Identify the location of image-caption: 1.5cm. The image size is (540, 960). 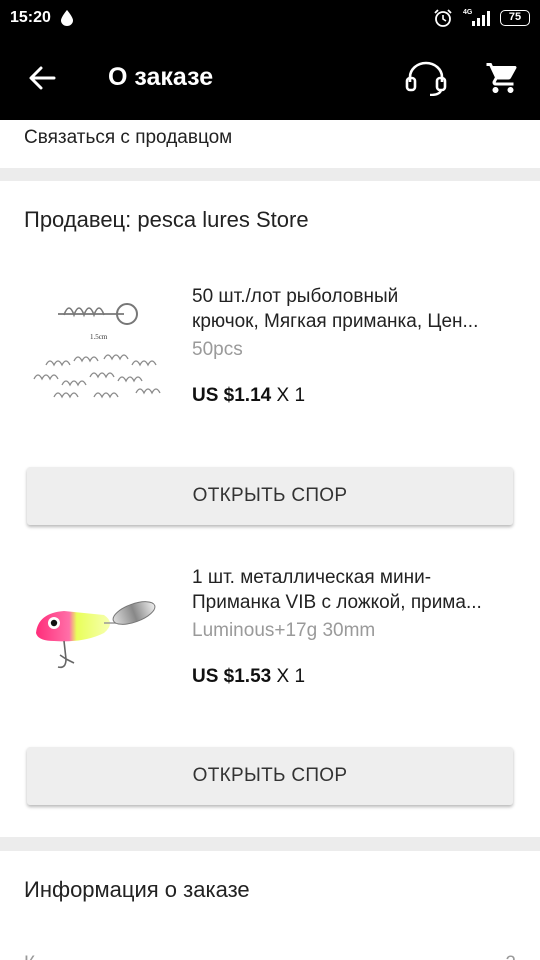
(99, 337).